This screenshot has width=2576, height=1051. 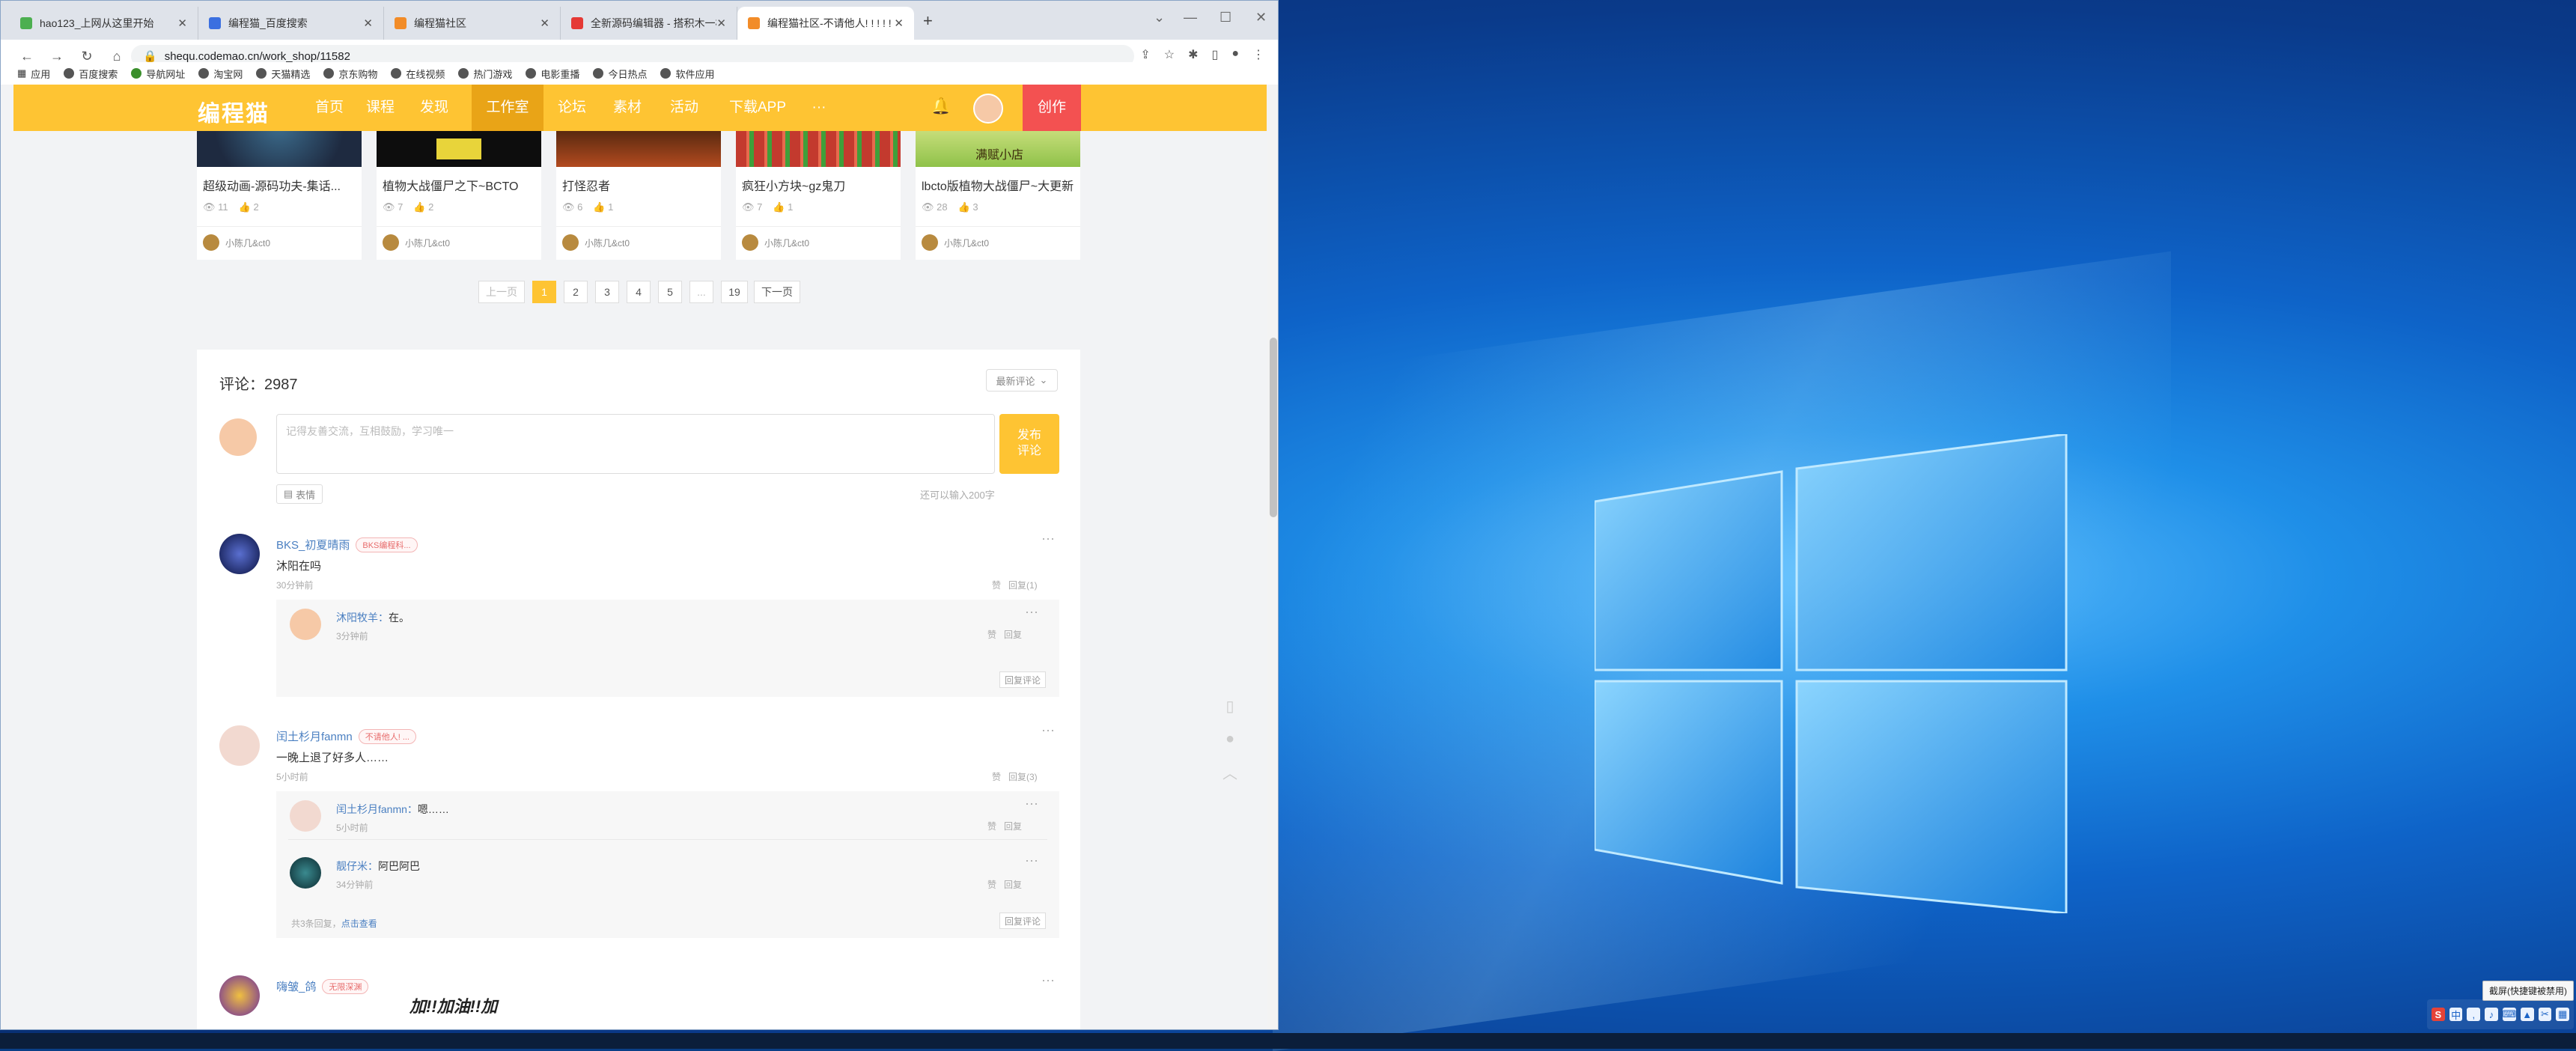 I want to click on extensions-icon: ✱, so click(x=1193, y=54).